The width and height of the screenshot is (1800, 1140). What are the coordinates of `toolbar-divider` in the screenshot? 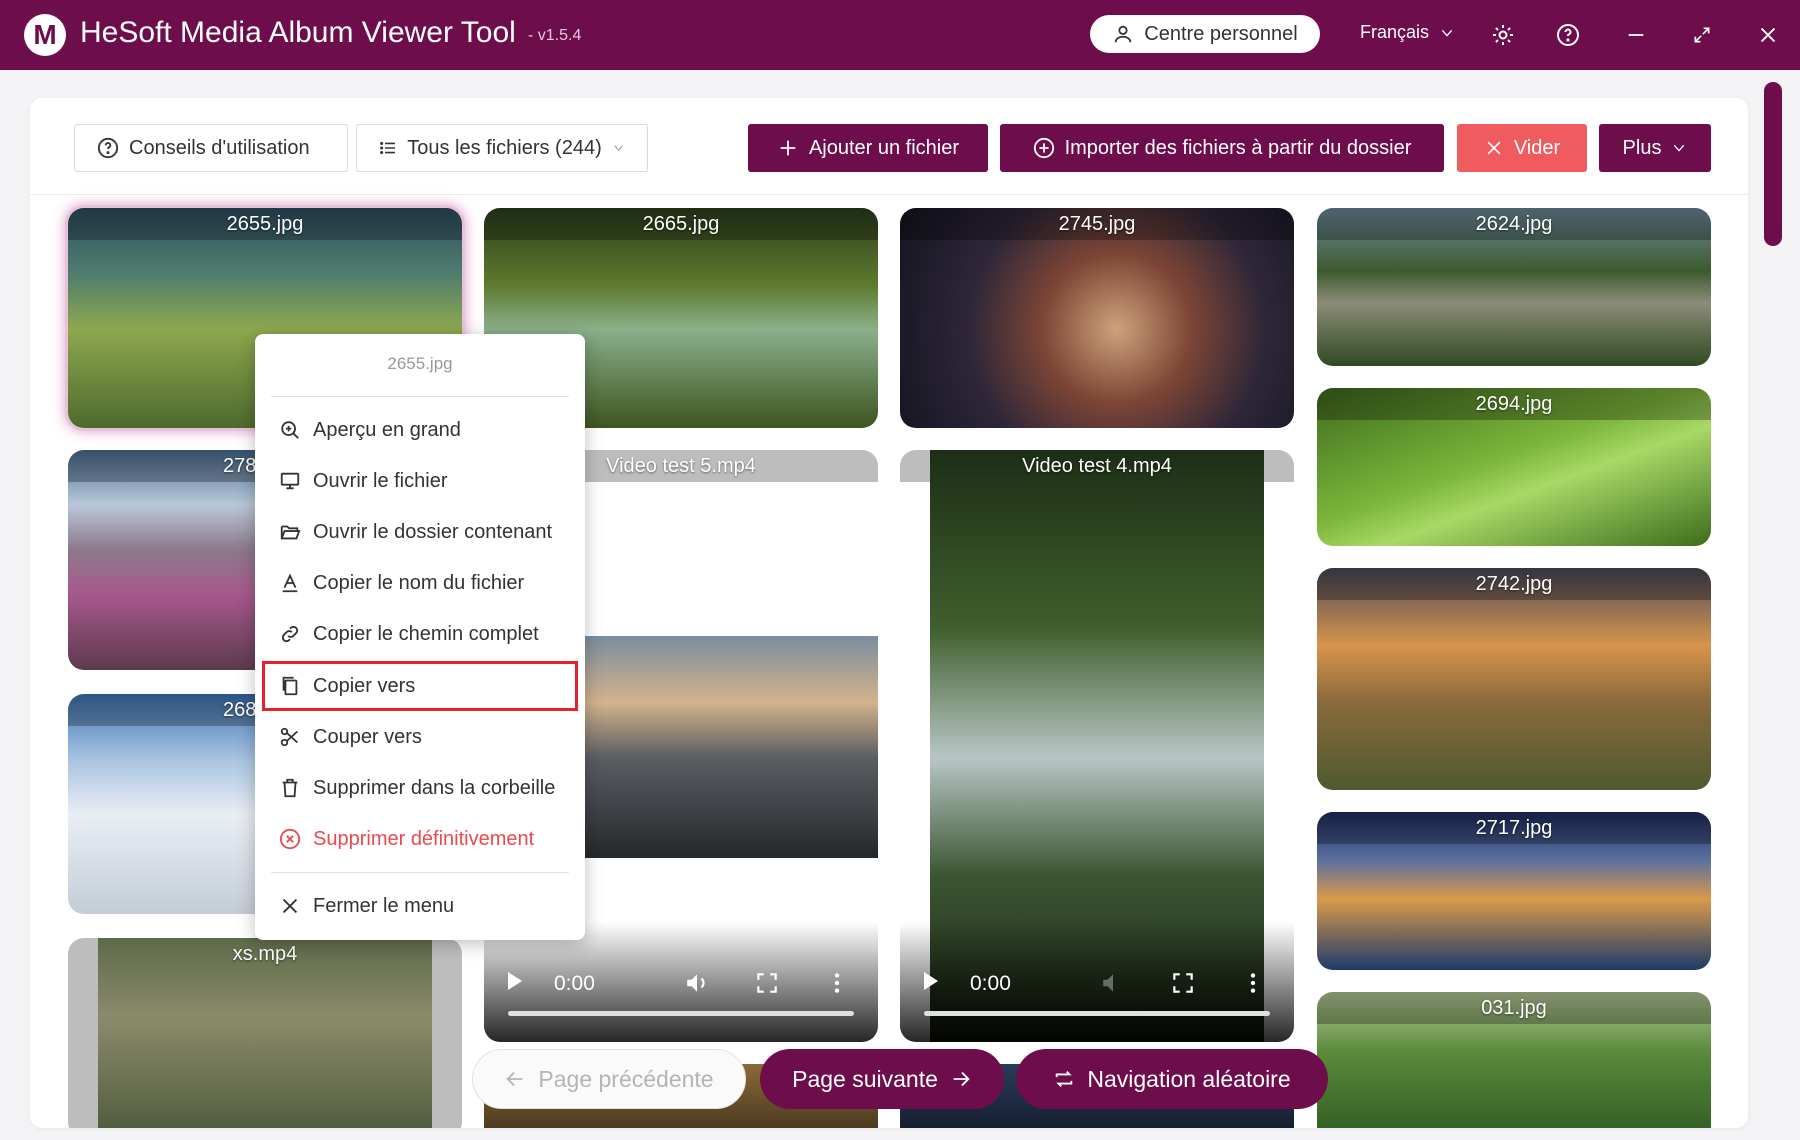 It's located at (889, 194).